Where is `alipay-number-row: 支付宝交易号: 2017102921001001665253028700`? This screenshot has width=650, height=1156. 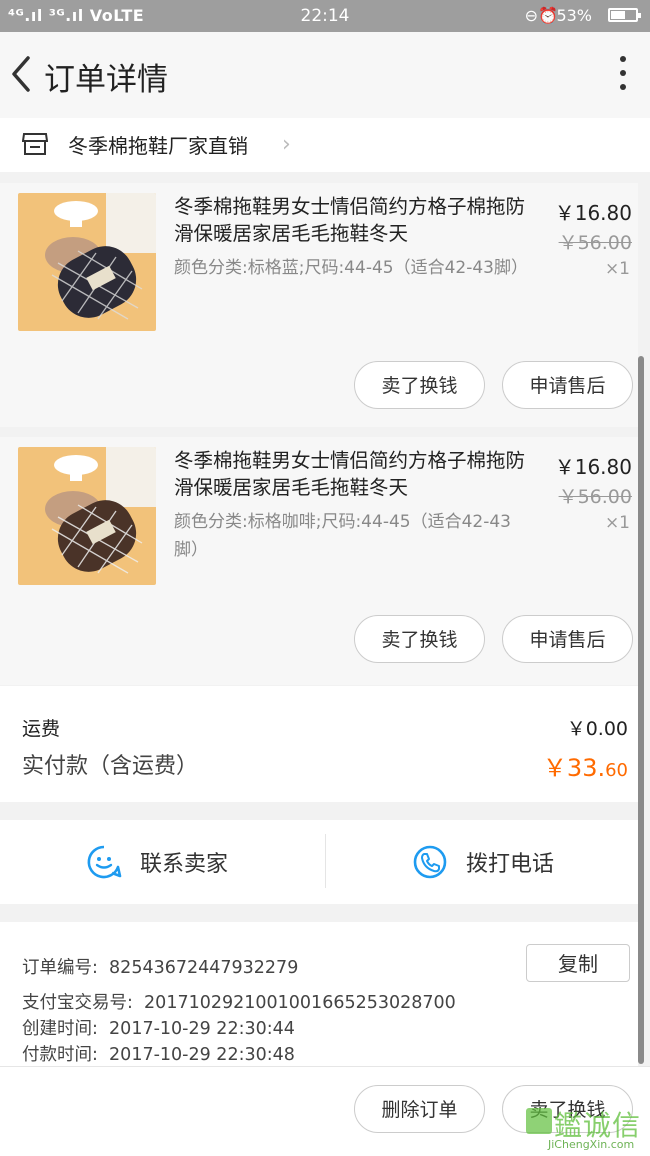 alipay-number-row: 支付宝交易号: 2017102921001001665253028700 is located at coordinates (239, 1001).